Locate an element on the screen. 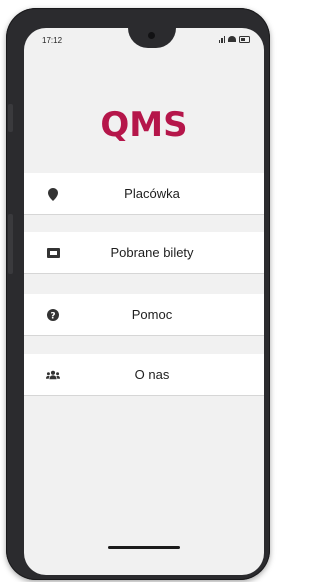 Image resolution: width=320 pixels, height=582 pixels. battery-icon is located at coordinates (244, 39).